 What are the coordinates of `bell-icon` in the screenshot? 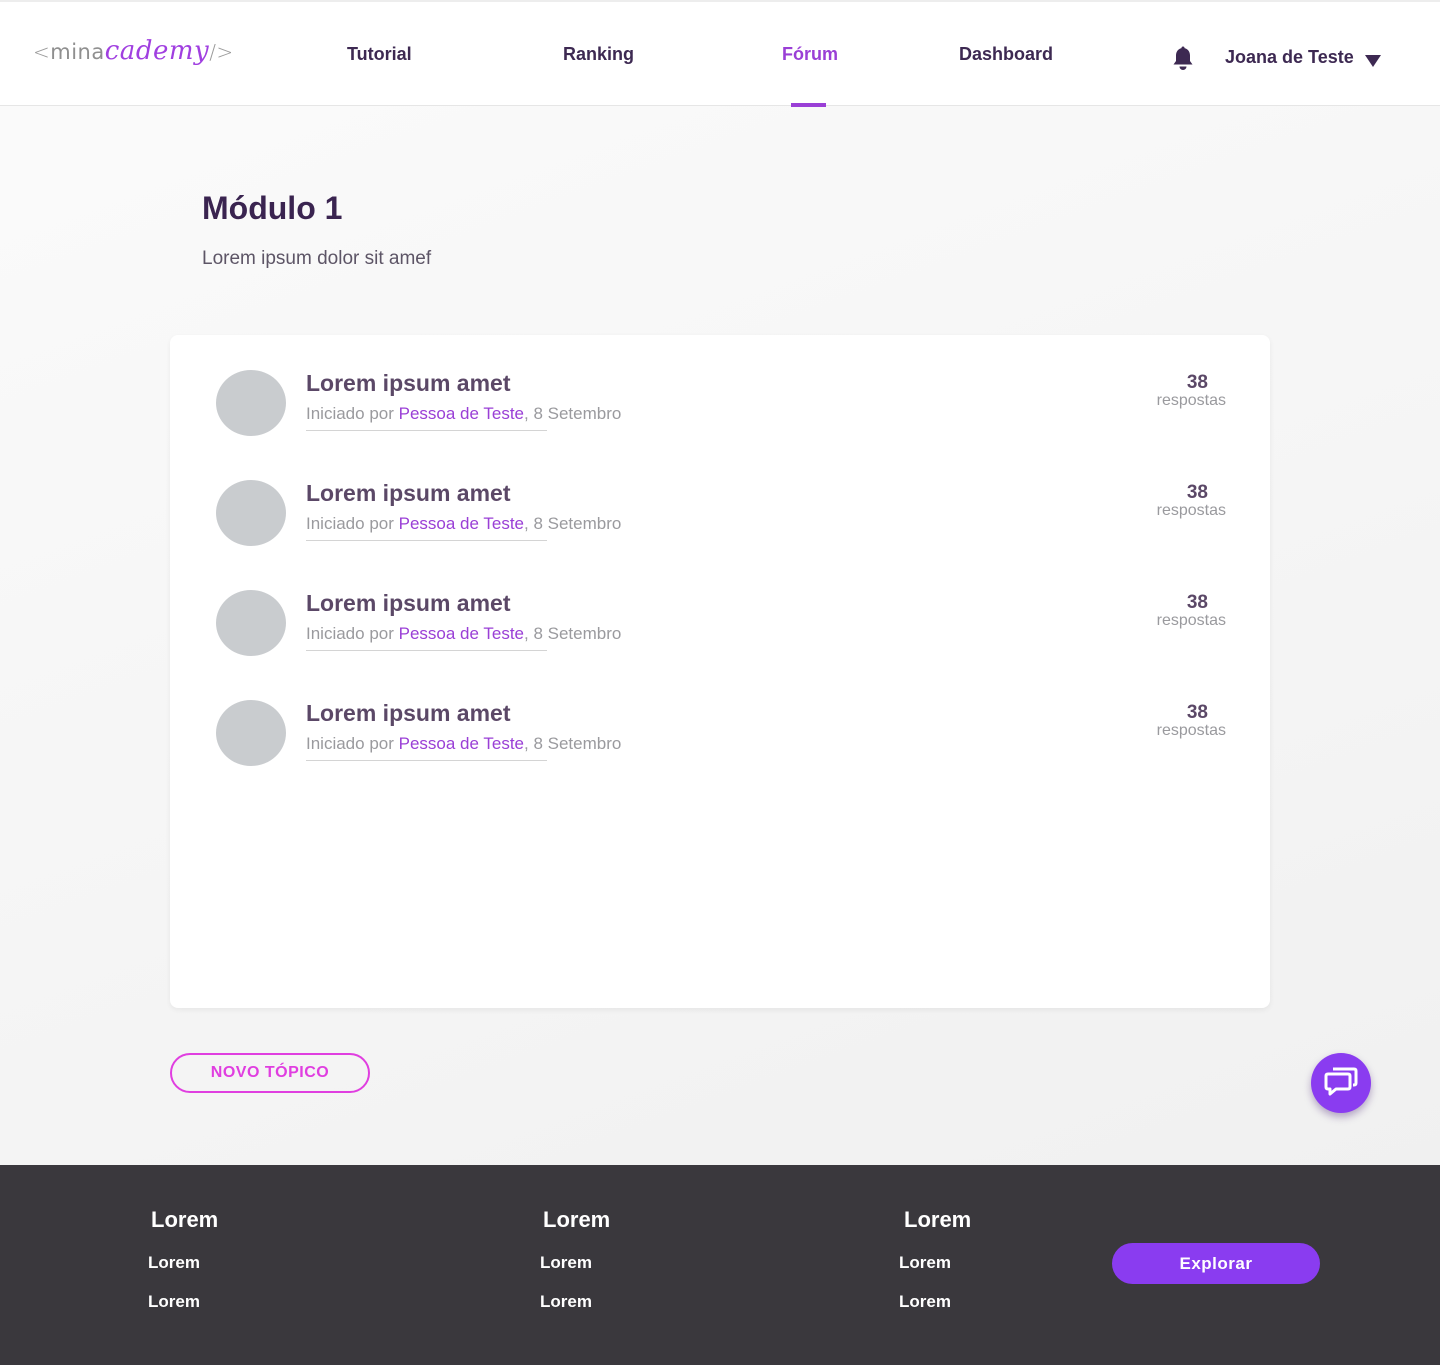 It's located at (1183, 59).